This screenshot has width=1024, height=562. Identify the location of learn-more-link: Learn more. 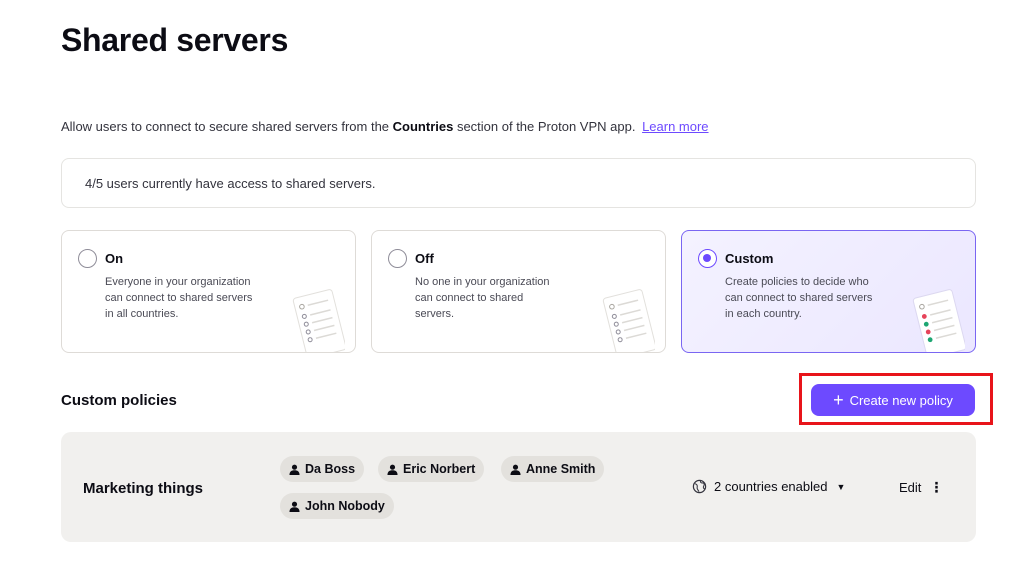
(675, 126).